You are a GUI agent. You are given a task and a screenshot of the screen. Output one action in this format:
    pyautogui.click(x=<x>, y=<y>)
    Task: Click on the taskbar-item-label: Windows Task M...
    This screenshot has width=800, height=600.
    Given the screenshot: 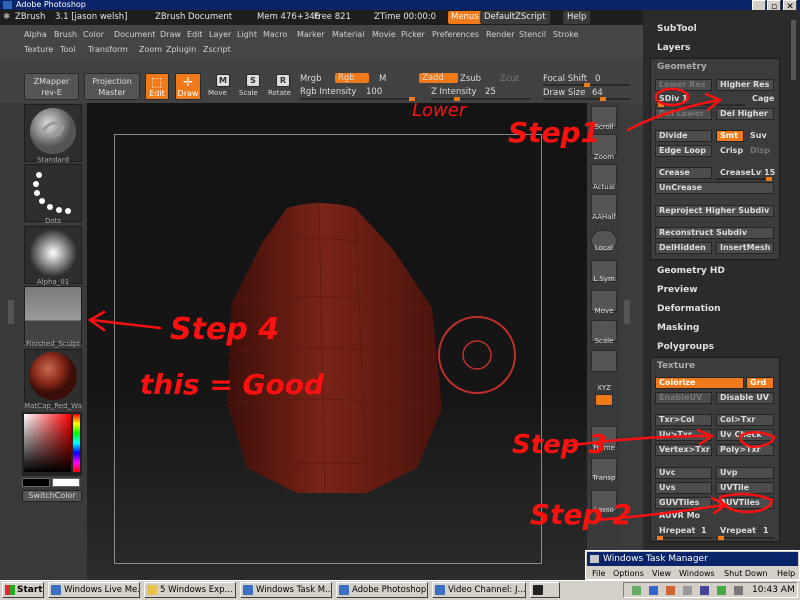 What is the action you would take?
    pyautogui.click(x=294, y=590)
    